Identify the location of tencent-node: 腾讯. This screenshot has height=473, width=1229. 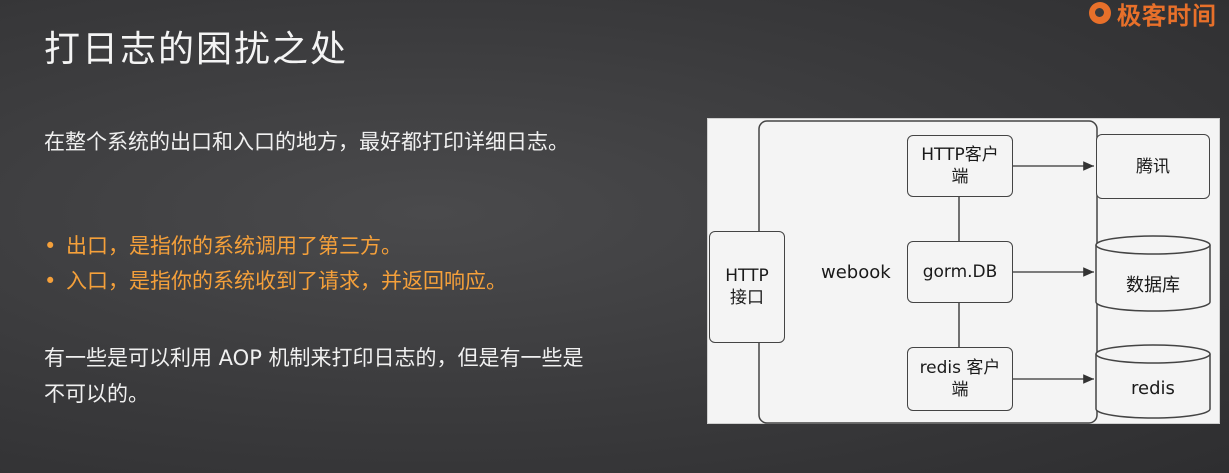
(1153, 166).